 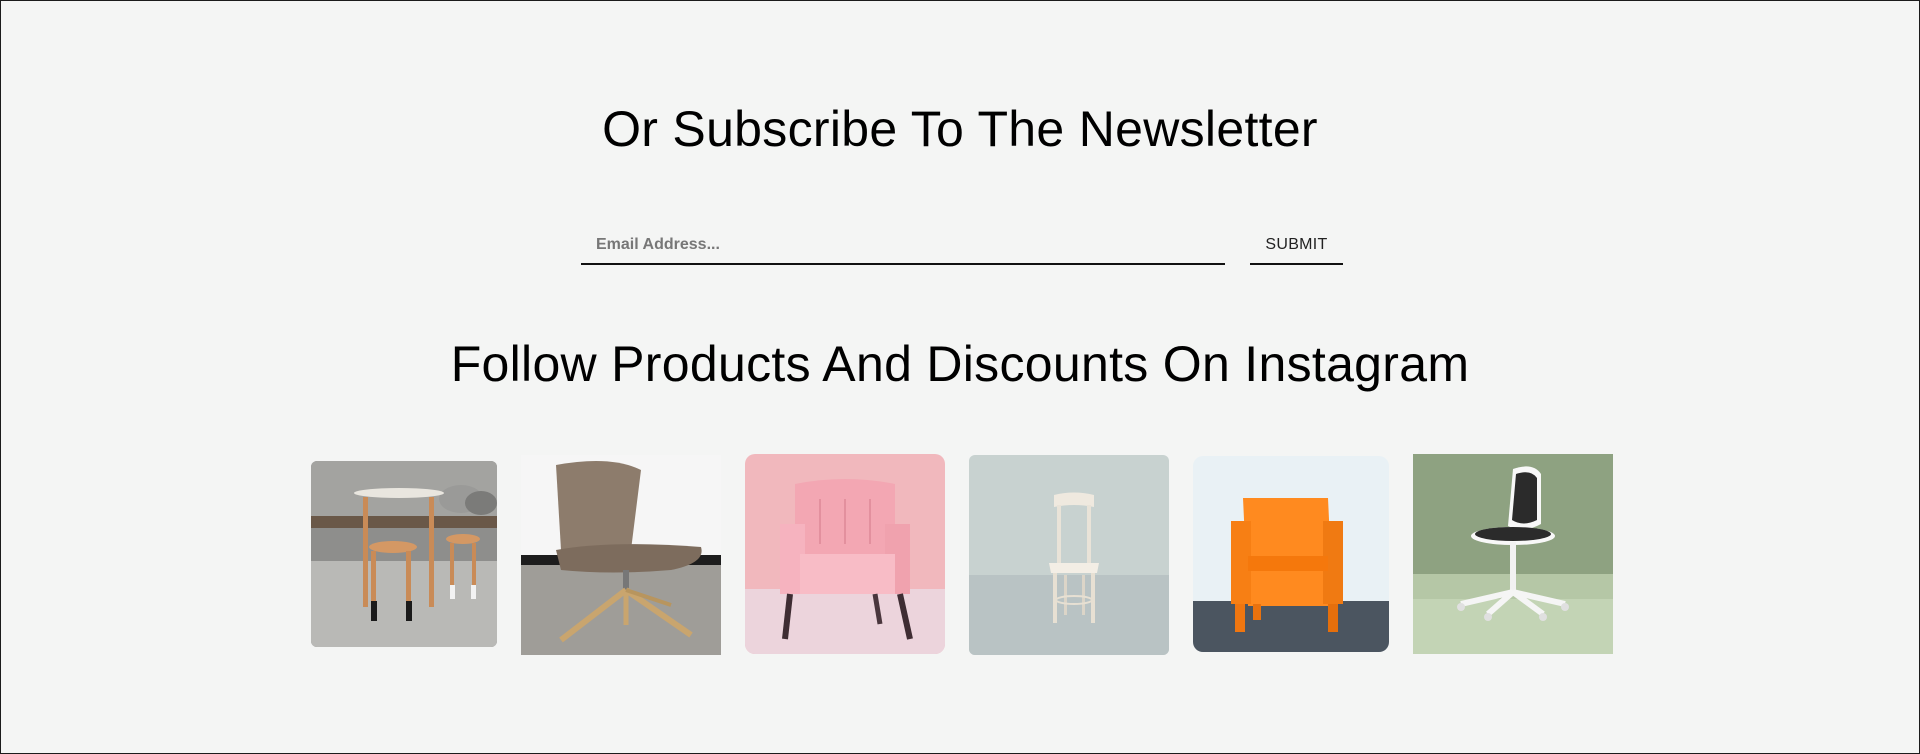 I want to click on submit-button: SUBMIT, so click(x=1296, y=245).